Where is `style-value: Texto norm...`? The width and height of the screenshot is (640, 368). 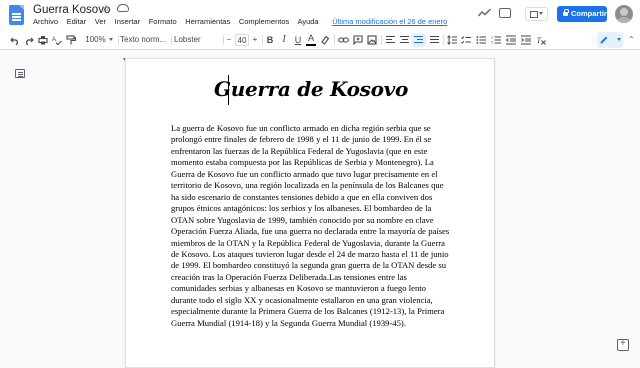 style-value: Texto norm... is located at coordinates (143, 39).